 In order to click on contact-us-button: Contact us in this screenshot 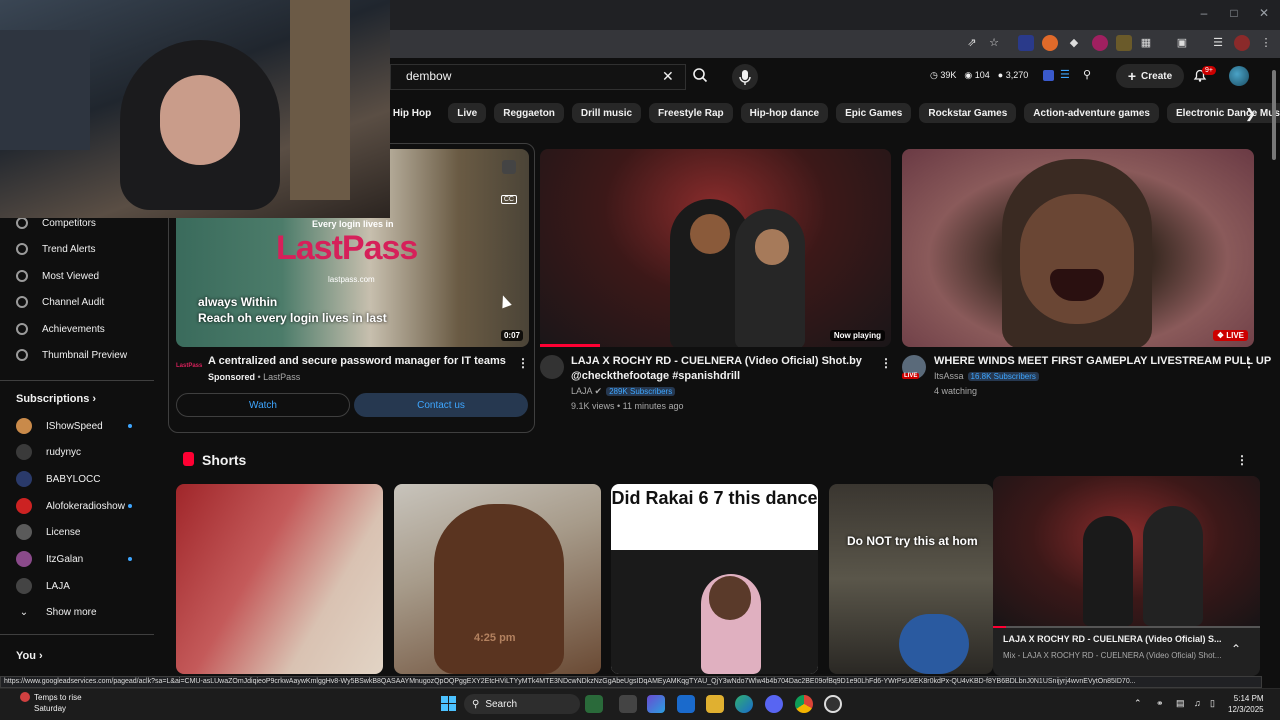, I will do `click(441, 405)`.